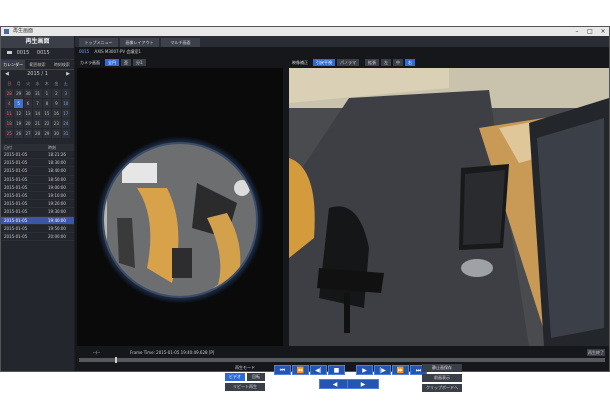 This screenshot has height=403, width=610. What do you see at coordinates (37, 171) in the screenshot?
I see `recording-row: 2015-01-05 18:40:00` at bounding box center [37, 171].